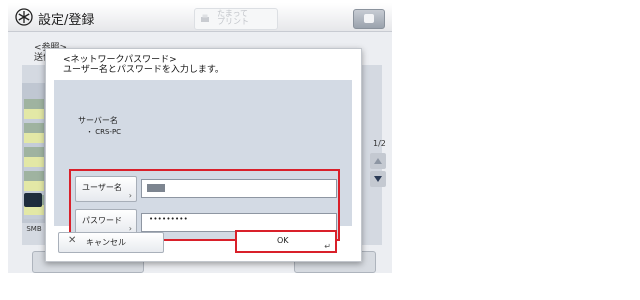  Describe the element at coordinates (378, 161) in the screenshot. I see `scroll-up-button` at that location.